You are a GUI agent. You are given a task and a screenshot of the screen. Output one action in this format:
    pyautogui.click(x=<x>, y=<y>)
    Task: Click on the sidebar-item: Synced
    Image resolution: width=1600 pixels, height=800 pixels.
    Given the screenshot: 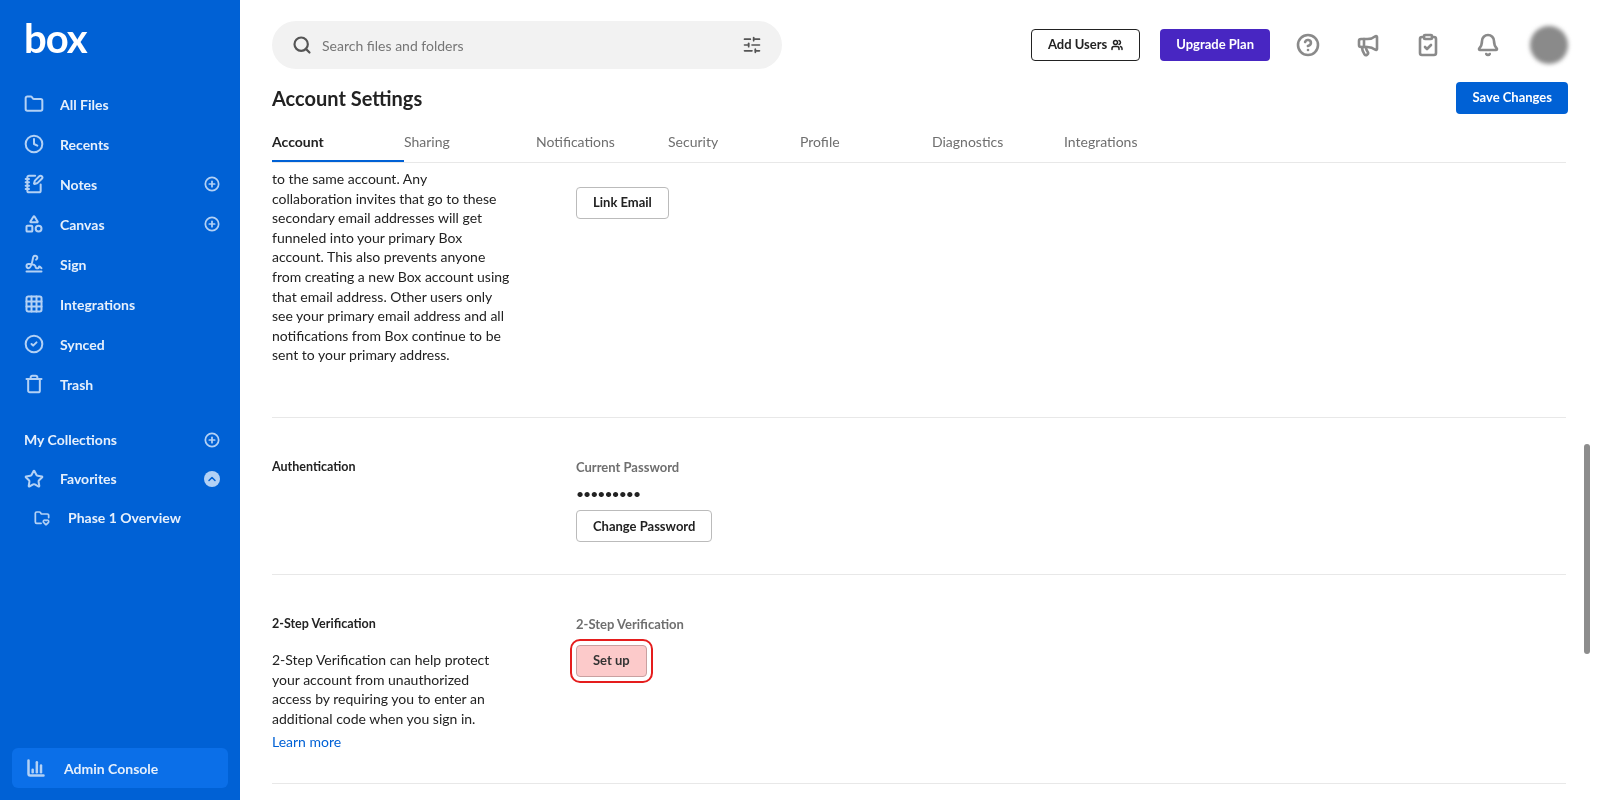 What is the action you would take?
    pyautogui.click(x=140, y=344)
    